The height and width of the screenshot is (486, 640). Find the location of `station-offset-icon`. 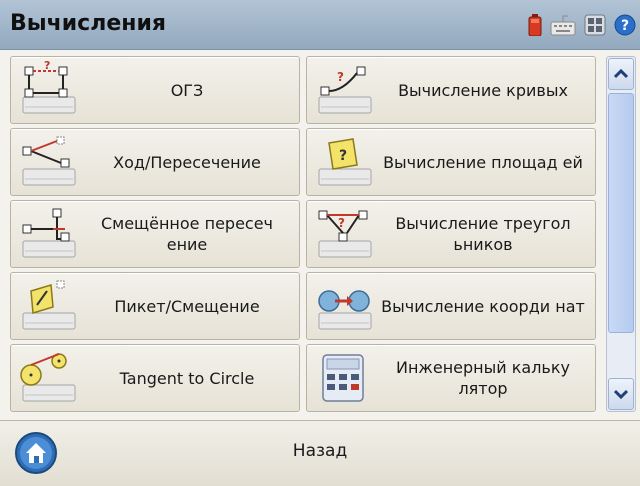

station-offset-icon is located at coordinates (48, 306).